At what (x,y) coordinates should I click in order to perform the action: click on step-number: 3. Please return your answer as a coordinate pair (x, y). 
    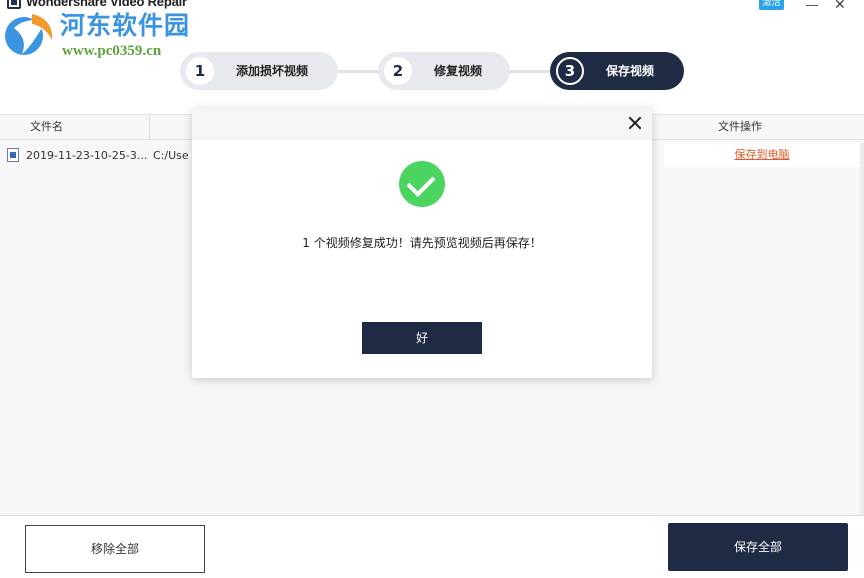
    Looking at the image, I should click on (570, 71).